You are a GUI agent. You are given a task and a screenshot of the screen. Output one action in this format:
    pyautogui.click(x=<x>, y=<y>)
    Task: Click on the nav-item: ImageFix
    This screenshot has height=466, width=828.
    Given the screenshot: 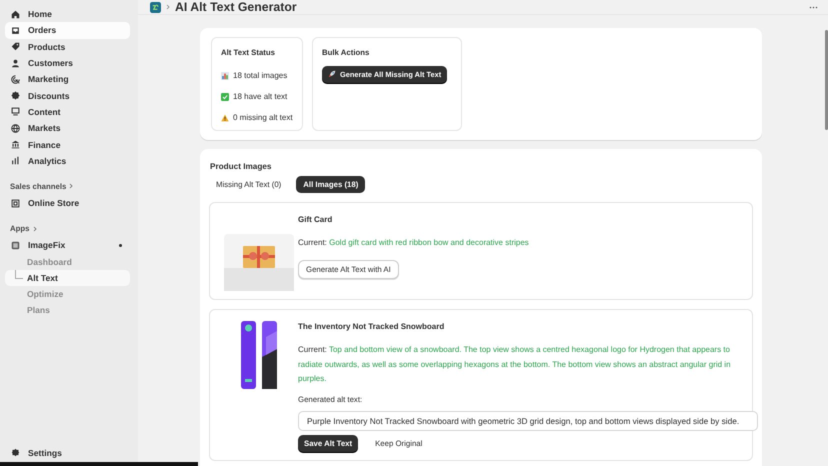 What is the action you would take?
    pyautogui.click(x=67, y=245)
    